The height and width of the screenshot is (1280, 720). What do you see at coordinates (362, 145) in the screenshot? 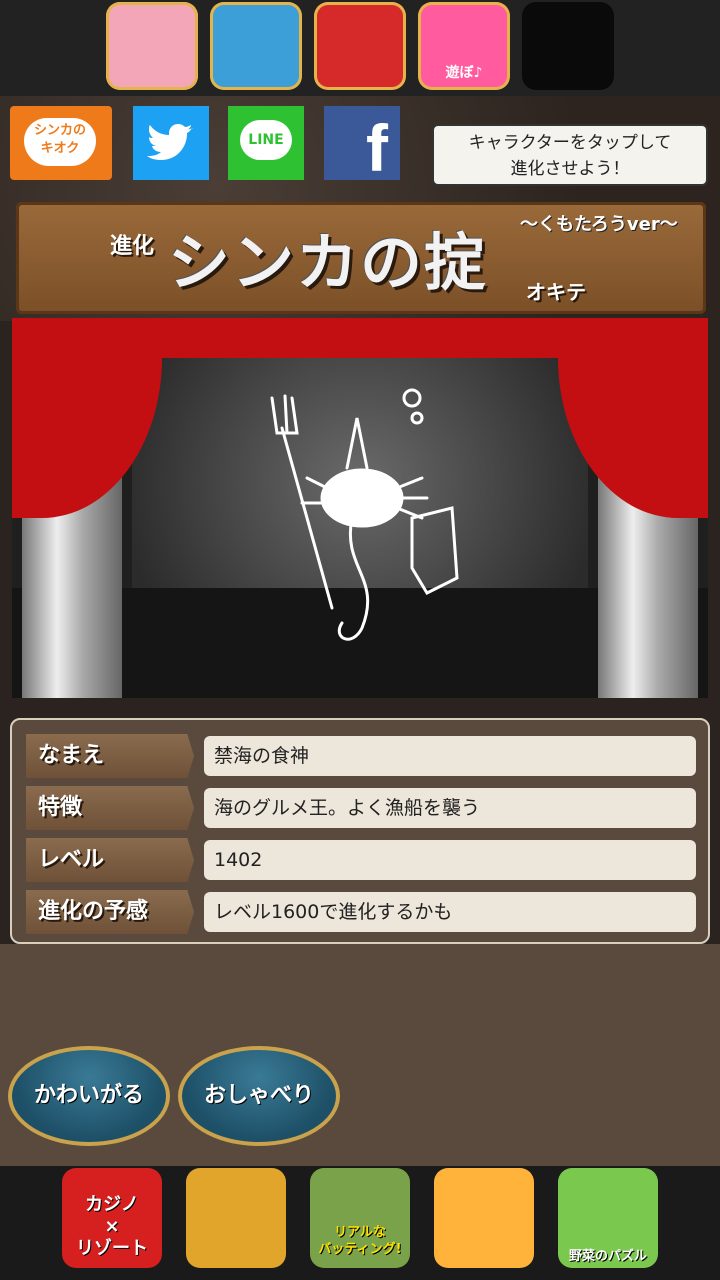
I see `facebook-share-button: f` at bounding box center [362, 145].